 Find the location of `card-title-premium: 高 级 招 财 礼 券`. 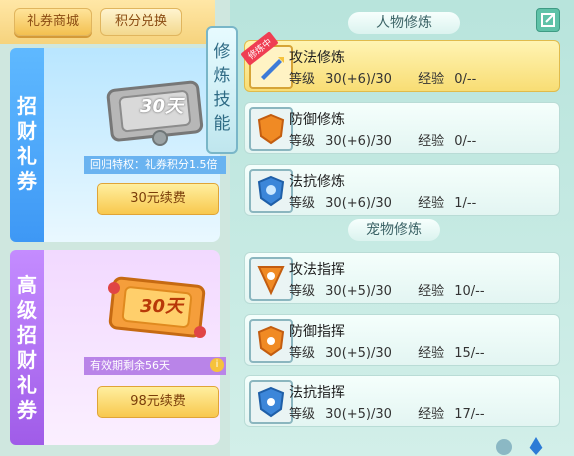

card-title-premium: 高 级 招 财 礼 券 is located at coordinates (27, 347).